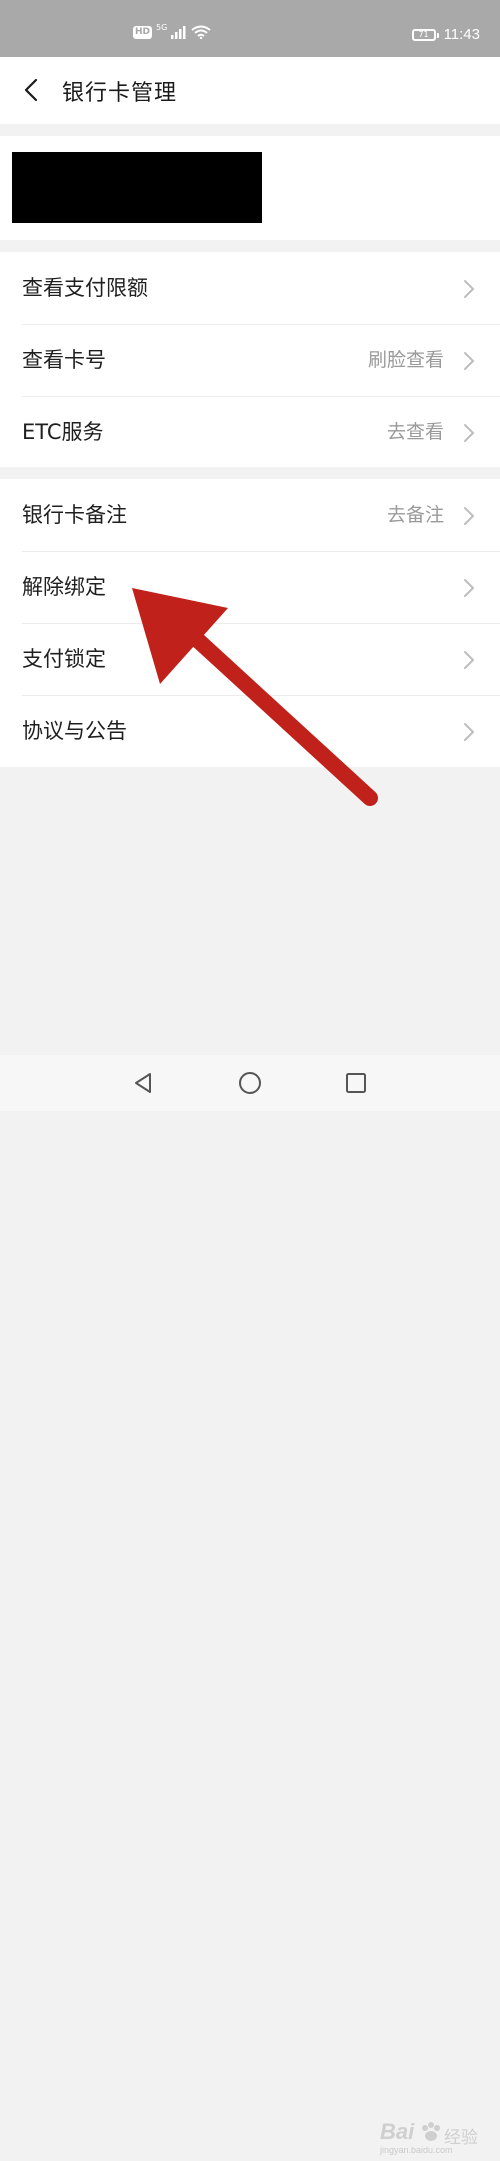 This screenshot has height=2161, width=500. What do you see at coordinates (431, 2131) in the screenshot?
I see `paw-icon` at bounding box center [431, 2131].